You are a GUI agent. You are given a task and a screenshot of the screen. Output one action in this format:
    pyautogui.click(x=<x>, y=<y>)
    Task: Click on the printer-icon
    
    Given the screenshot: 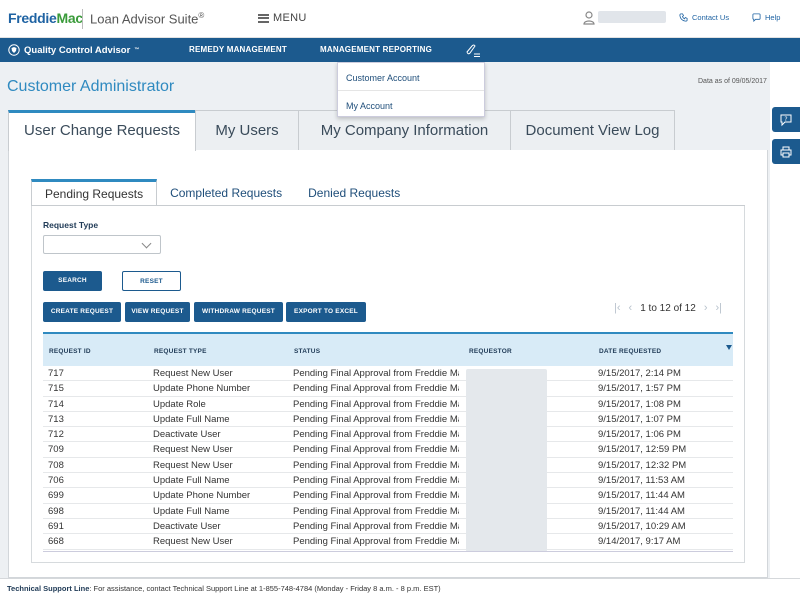 What is the action you would take?
    pyautogui.click(x=786, y=151)
    